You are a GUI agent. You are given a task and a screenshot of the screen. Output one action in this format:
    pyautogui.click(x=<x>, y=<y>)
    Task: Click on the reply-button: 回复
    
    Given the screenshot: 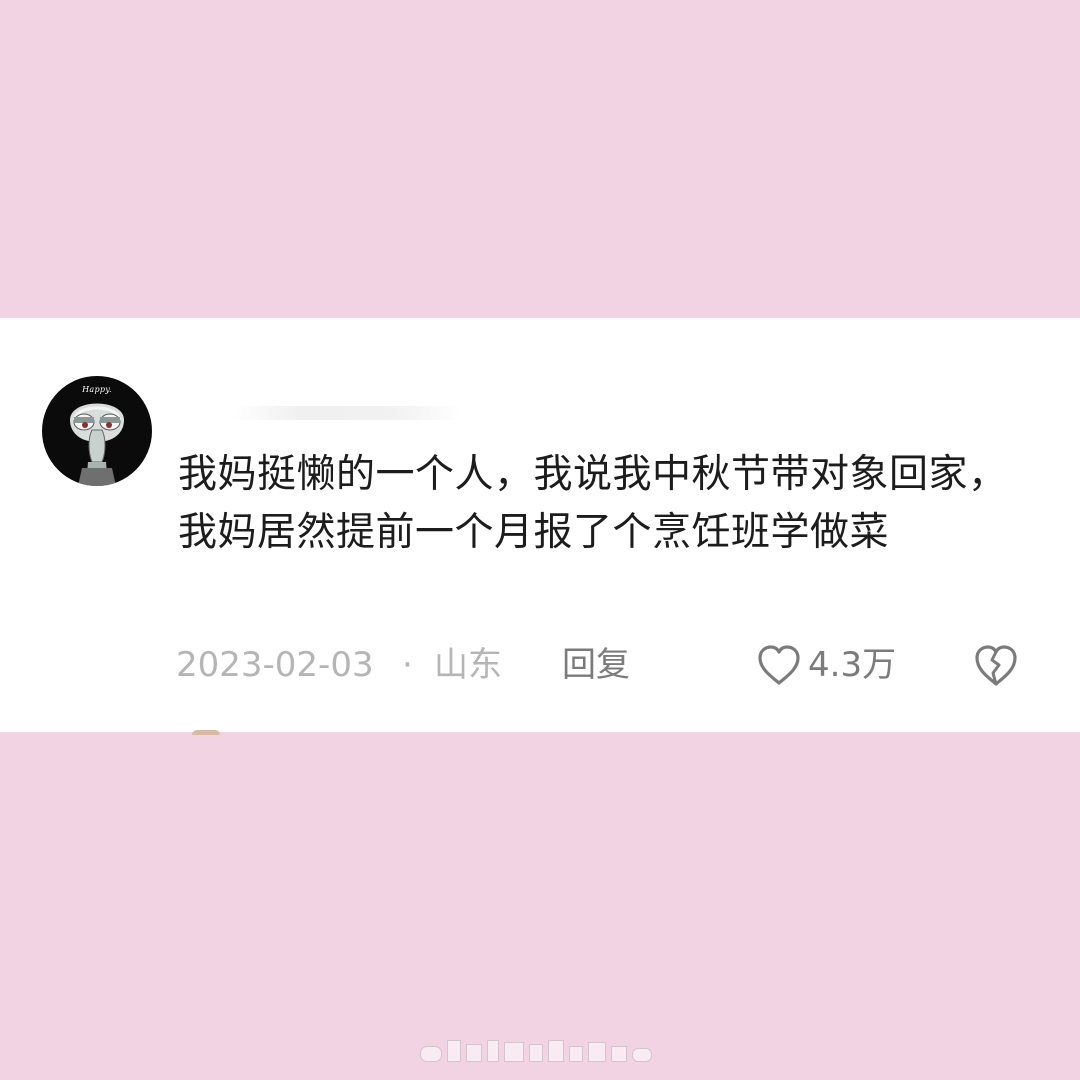 What is the action you would take?
    pyautogui.click(x=596, y=665)
    